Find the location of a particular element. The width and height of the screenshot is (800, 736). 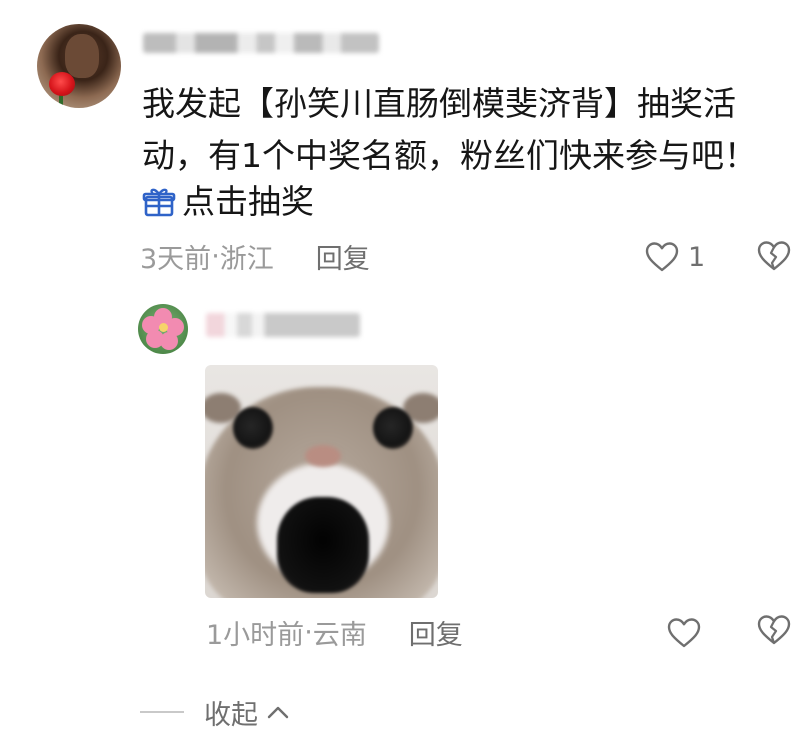

flower-icon is located at coordinates (163, 327).